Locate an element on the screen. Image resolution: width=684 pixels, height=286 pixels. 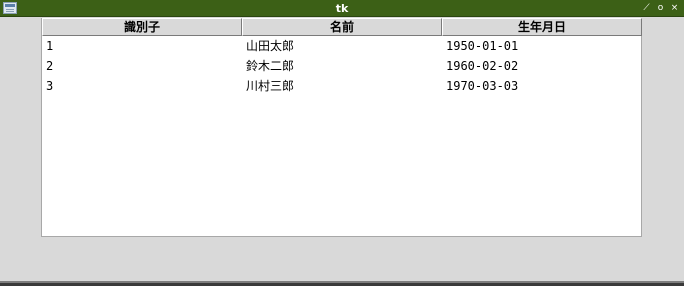
table-row: 2 鈴木二郎 1960-02-02 is located at coordinates (342, 66).